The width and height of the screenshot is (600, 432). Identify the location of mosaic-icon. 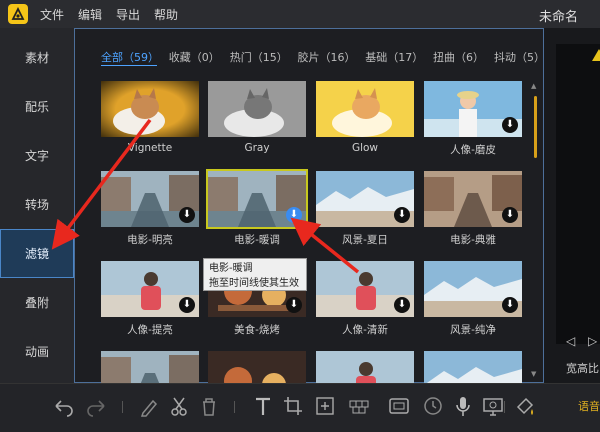
(359, 406).